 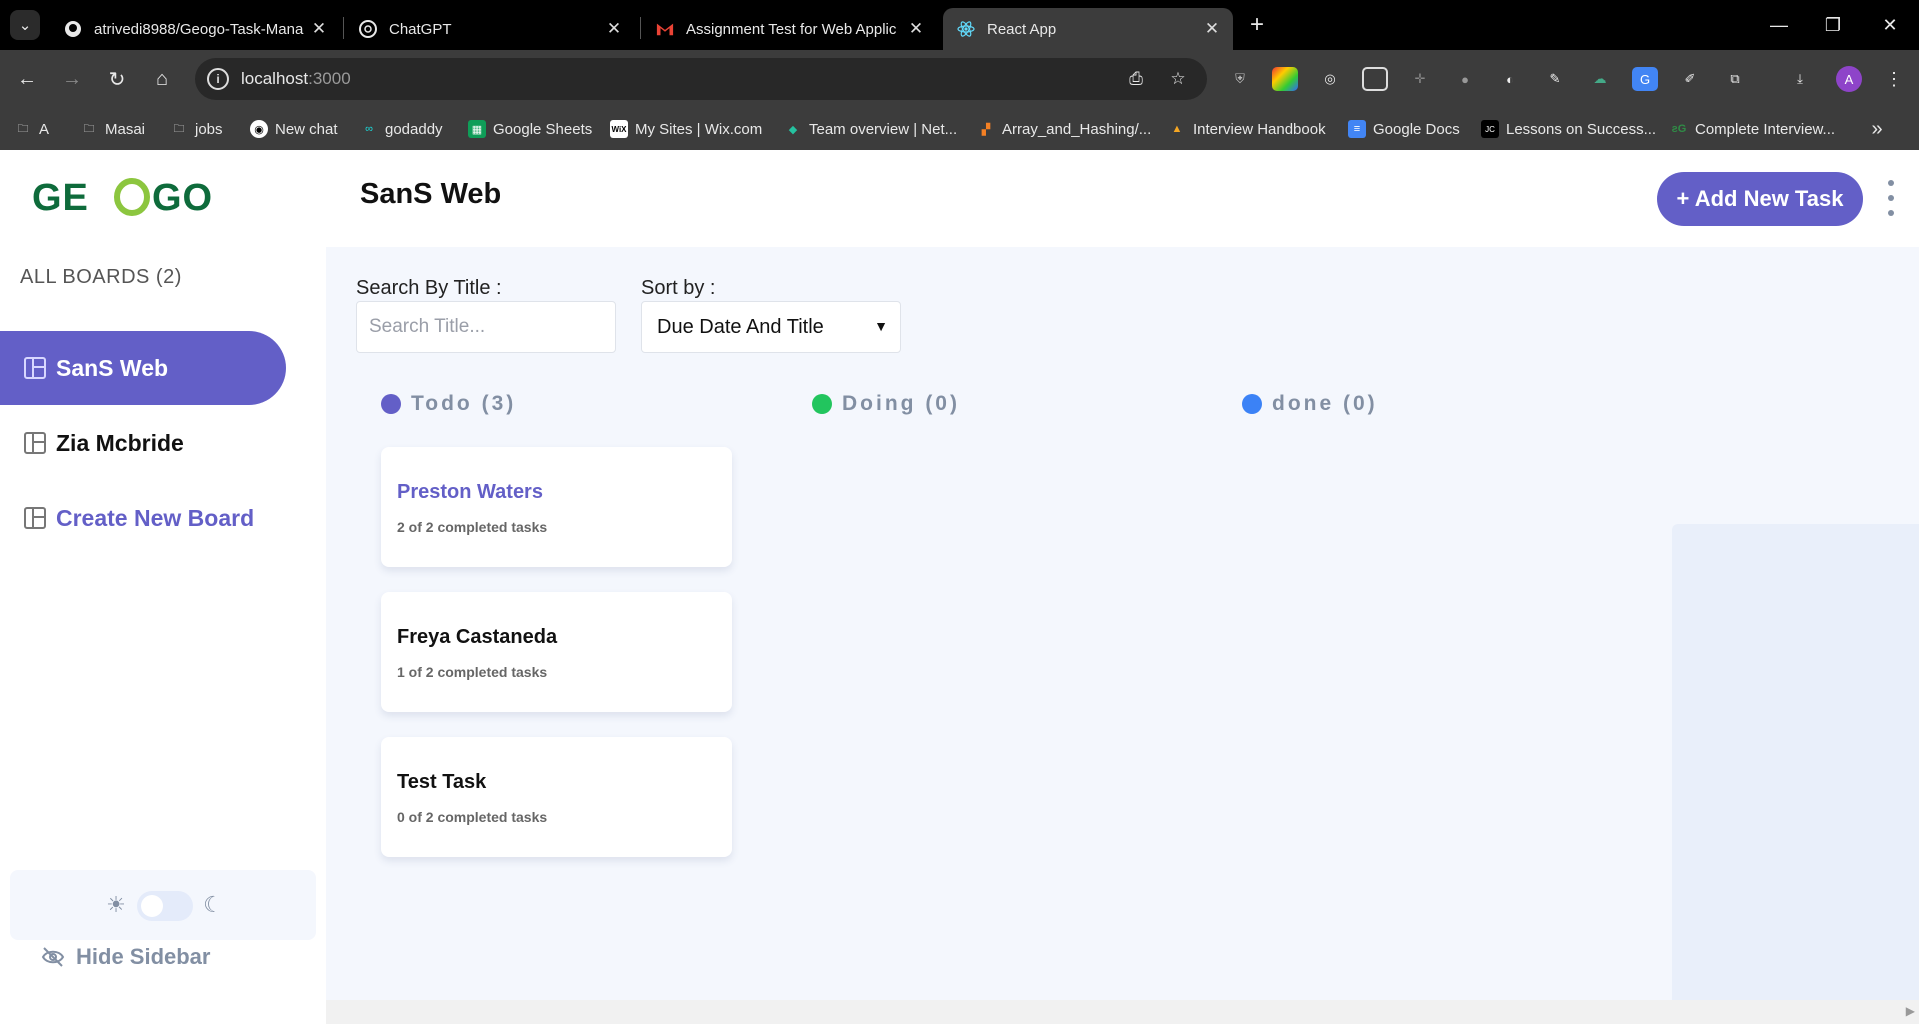 What do you see at coordinates (27, 79) in the screenshot?
I see `back-icon: ←` at bounding box center [27, 79].